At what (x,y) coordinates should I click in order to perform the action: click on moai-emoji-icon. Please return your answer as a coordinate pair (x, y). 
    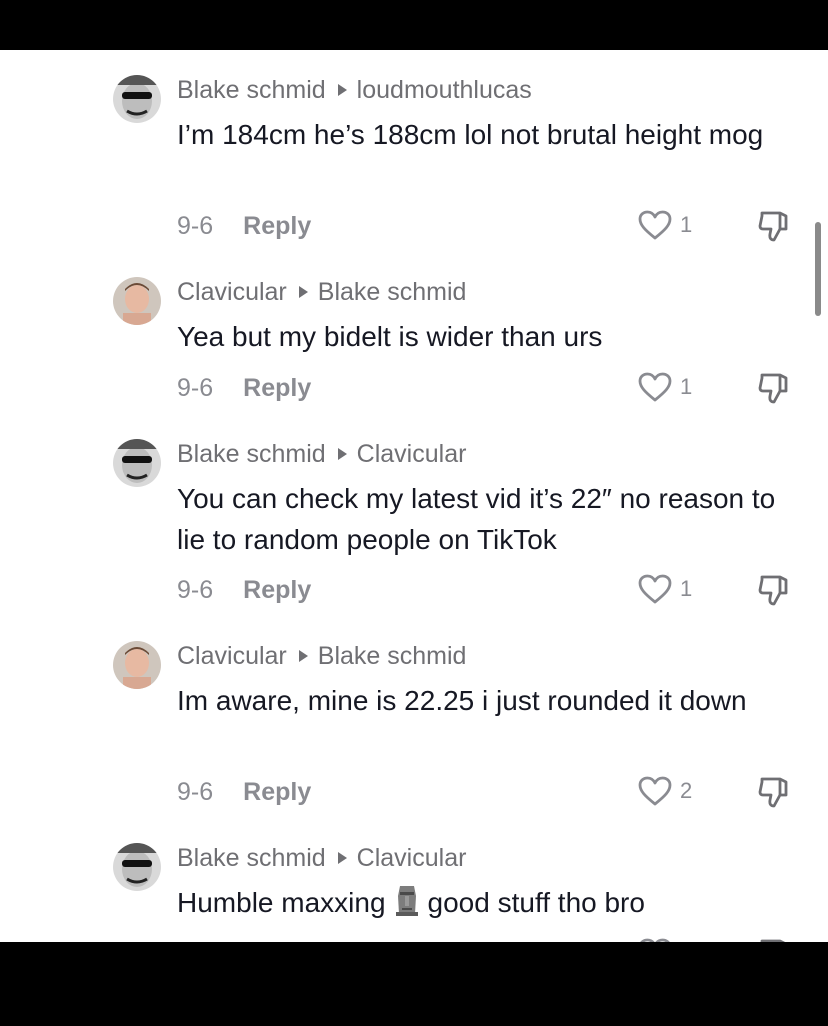
    Looking at the image, I should click on (406, 901).